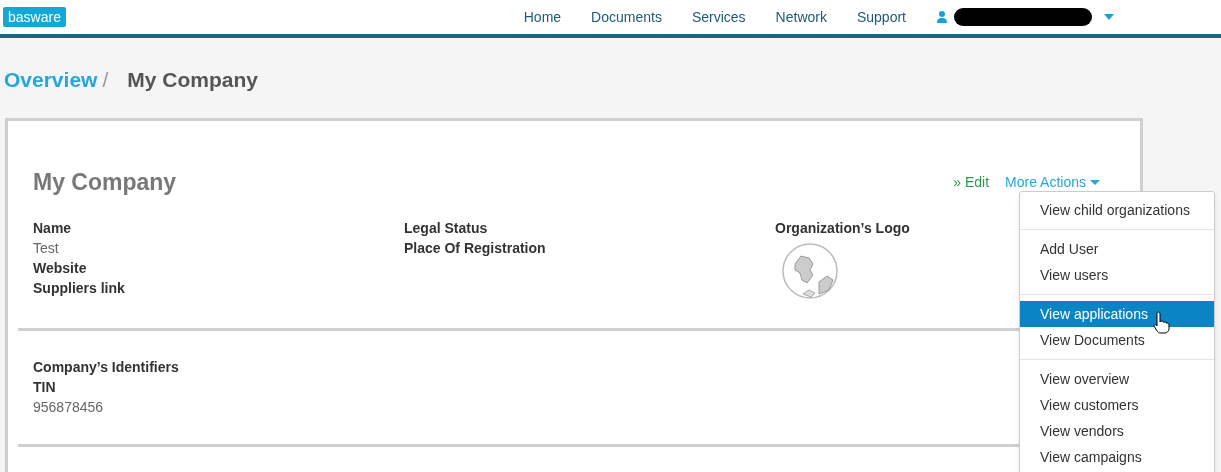  Describe the element at coordinates (106, 367) in the screenshot. I see `section-title: Company’s Identifiers` at that location.